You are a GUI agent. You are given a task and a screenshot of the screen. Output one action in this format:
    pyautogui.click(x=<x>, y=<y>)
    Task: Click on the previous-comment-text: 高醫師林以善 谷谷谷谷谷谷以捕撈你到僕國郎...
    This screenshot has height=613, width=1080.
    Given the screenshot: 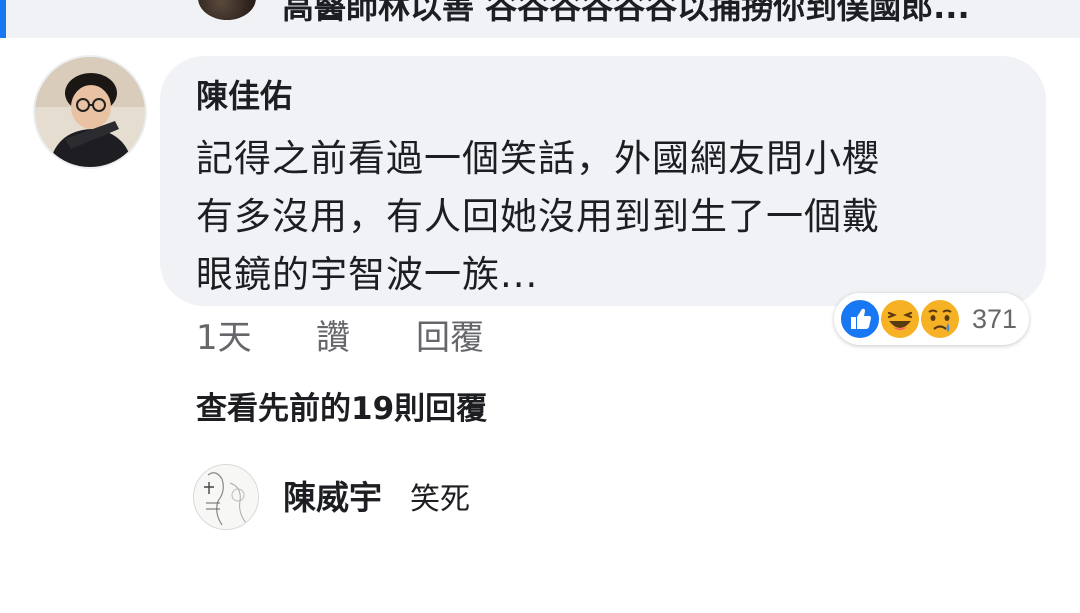 What is the action you would take?
    pyautogui.click(x=626, y=13)
    